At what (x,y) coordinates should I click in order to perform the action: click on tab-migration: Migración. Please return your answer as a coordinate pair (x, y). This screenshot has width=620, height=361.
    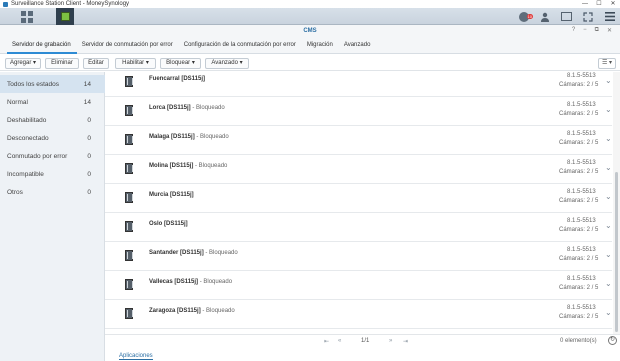
    Looking at the image, I should click on (320, 46).